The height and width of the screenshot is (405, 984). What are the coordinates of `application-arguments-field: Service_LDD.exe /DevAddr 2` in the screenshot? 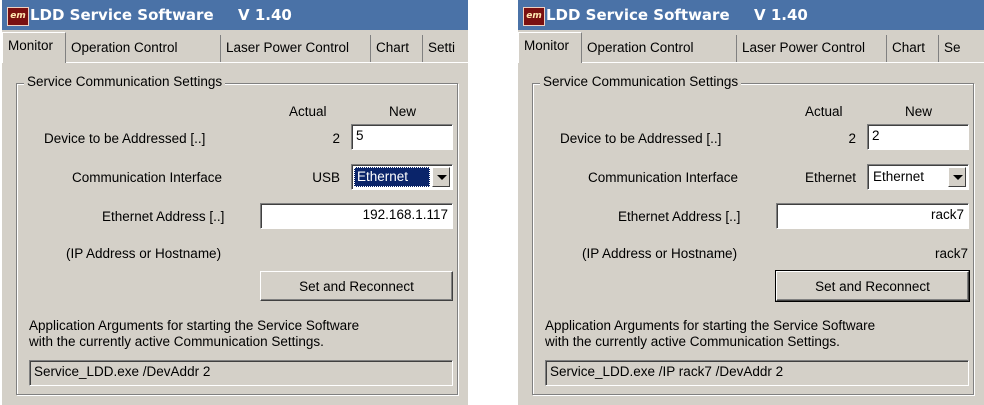 It's located at (241, 373).